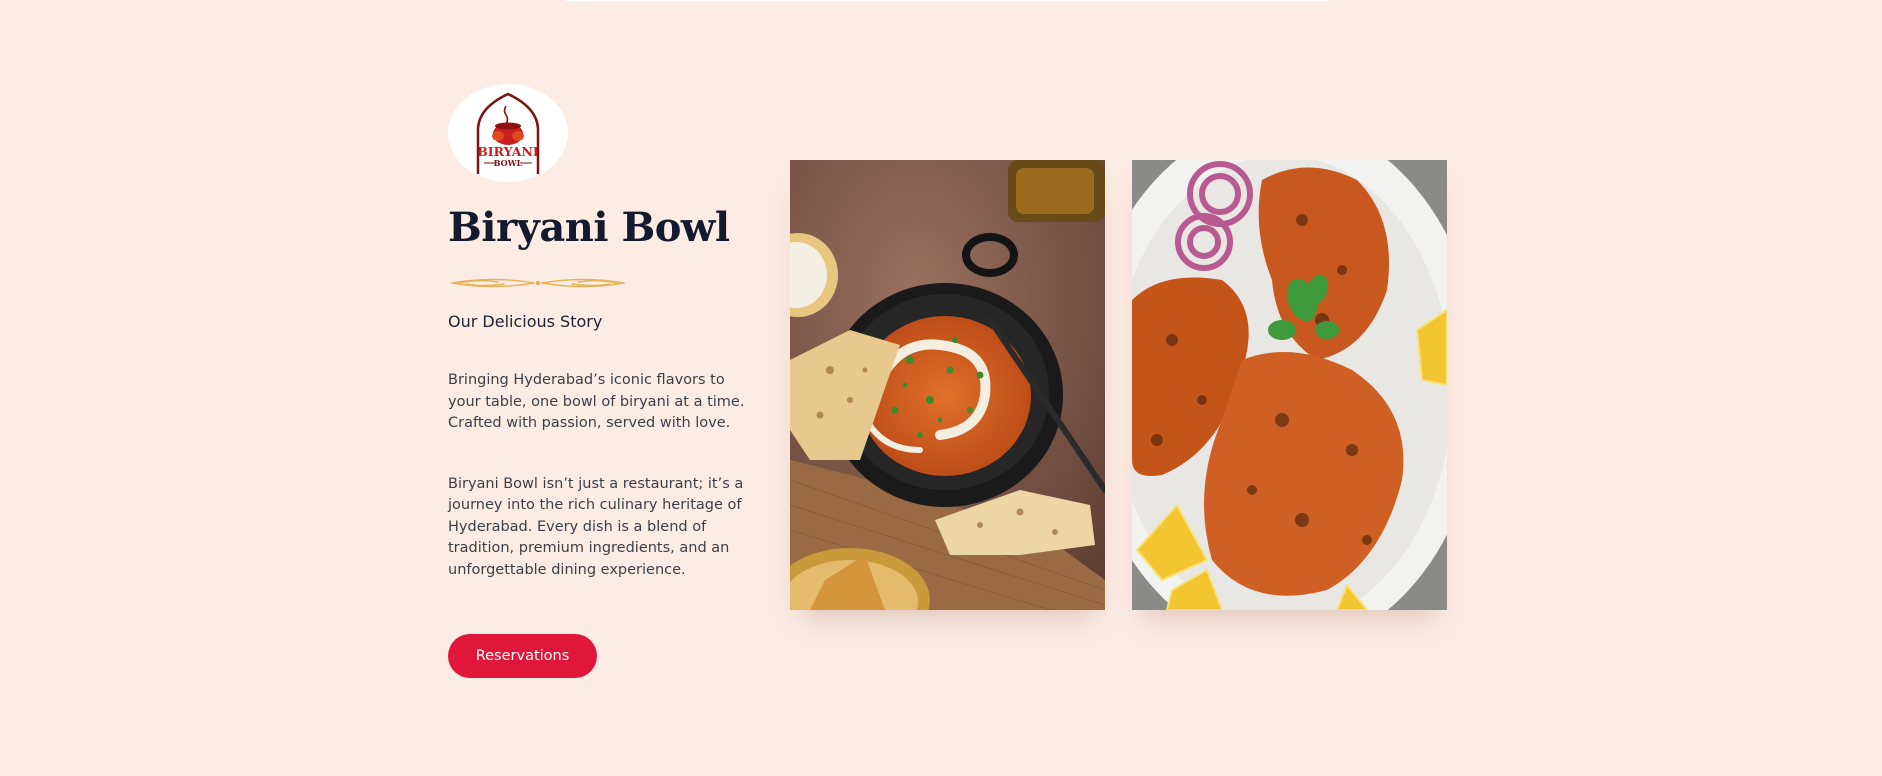  I want to click on tandoori-chicken-photo, so click(1289, 385).